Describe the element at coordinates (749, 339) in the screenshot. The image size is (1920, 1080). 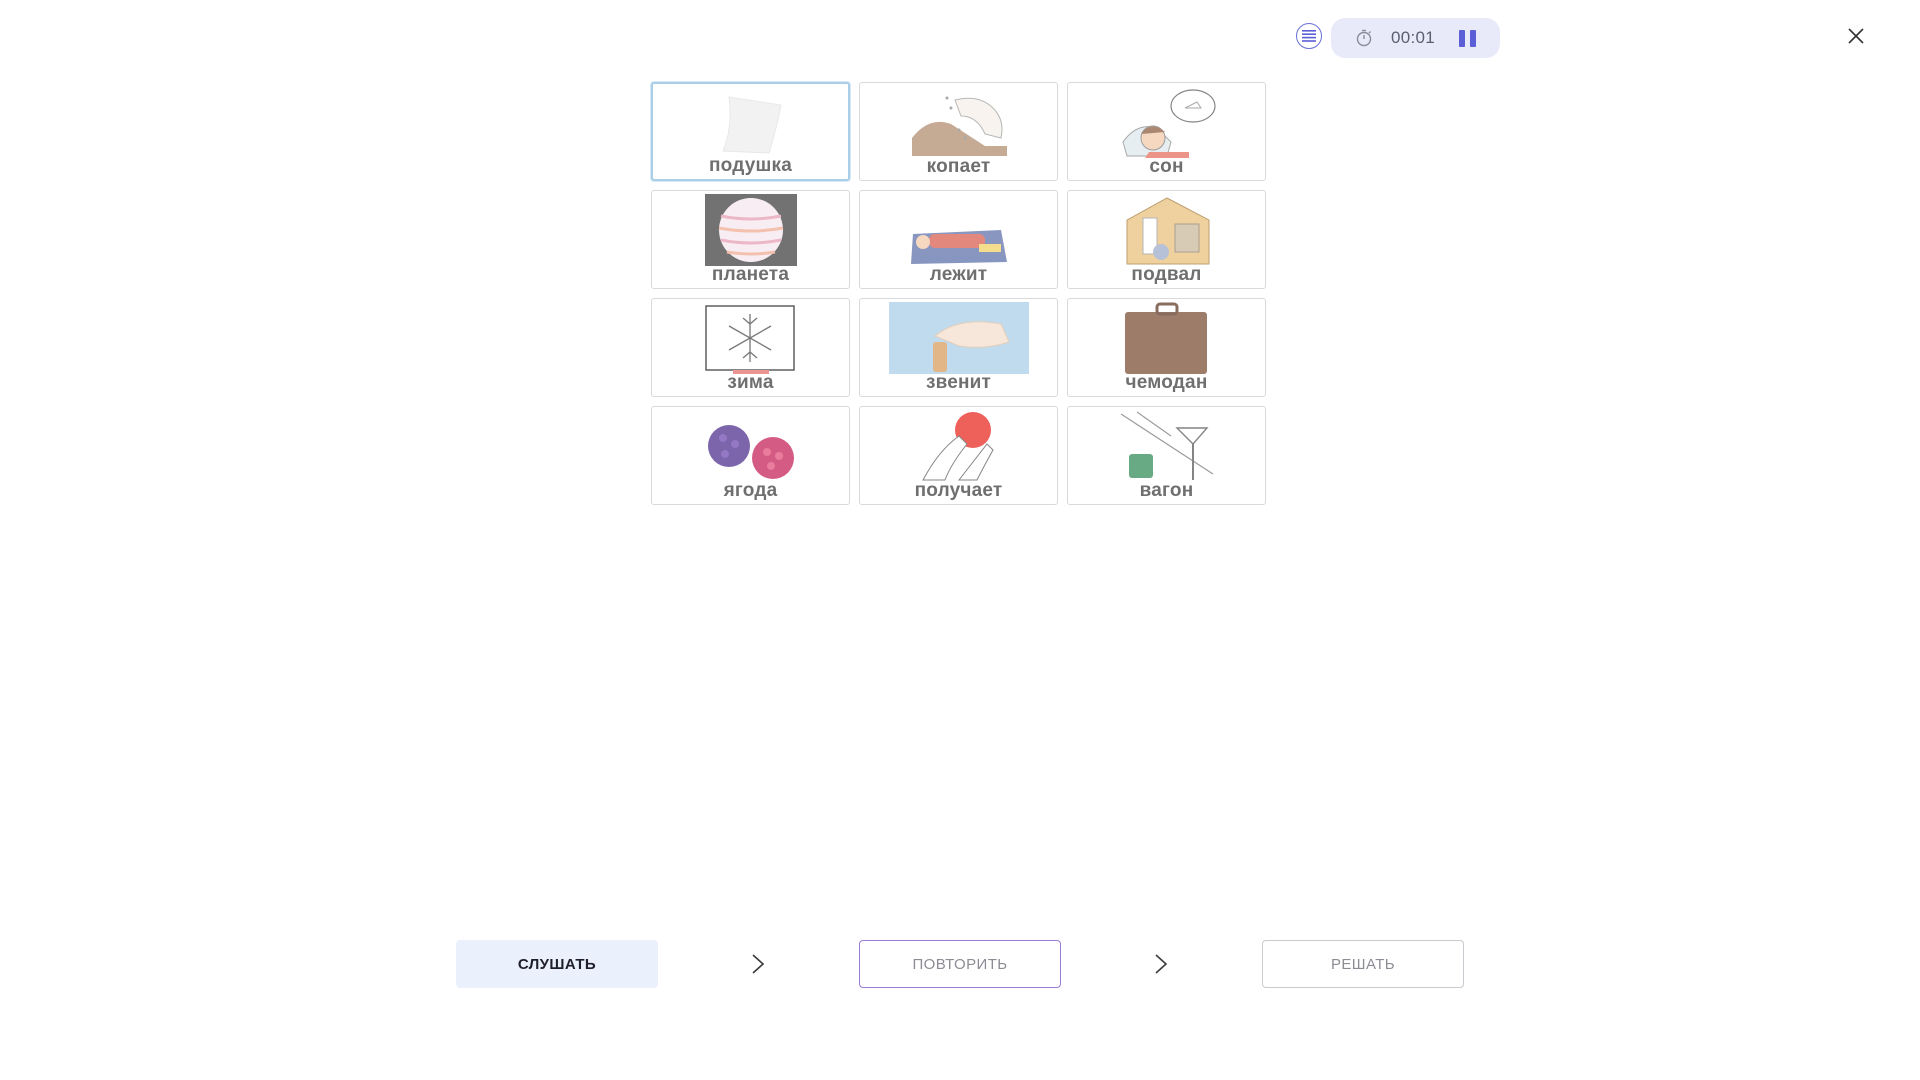
I see `snowflake-icon` at that location.